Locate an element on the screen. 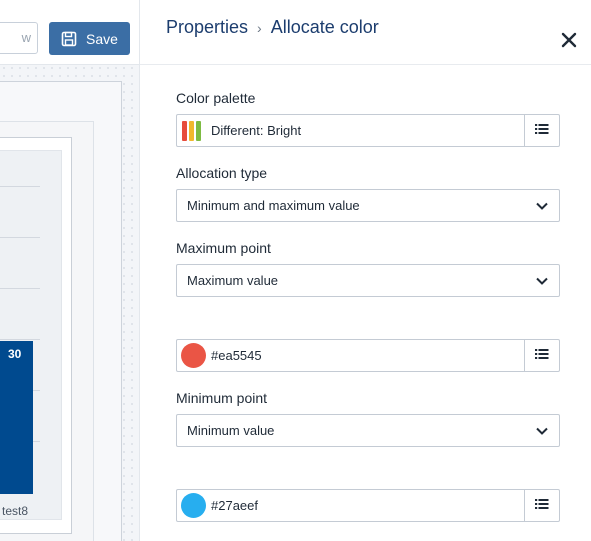  minimum-point-select: Minimum value is located at coordinates (368, 430).